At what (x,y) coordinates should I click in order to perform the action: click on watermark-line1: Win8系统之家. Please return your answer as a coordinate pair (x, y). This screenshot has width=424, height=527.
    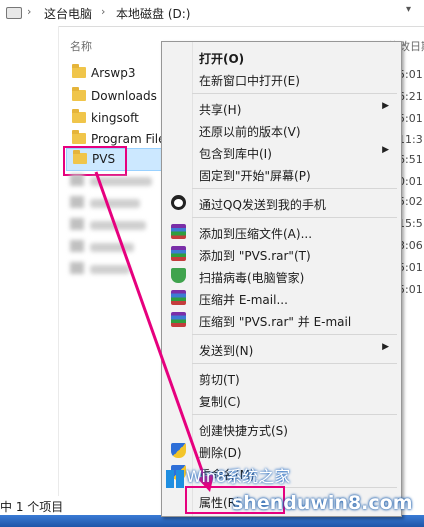
    Looking at the image, I should click on (238, 476).